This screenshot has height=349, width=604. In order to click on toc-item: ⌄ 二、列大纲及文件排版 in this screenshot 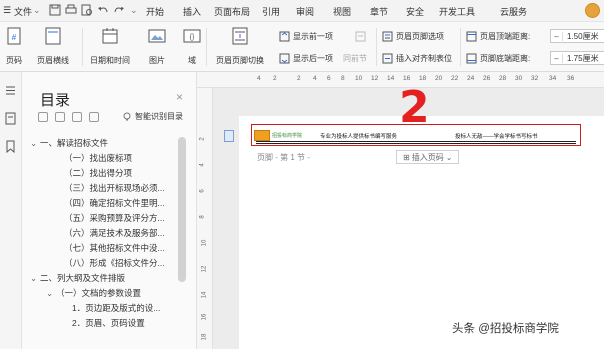, I will do `click(77, 278)`.